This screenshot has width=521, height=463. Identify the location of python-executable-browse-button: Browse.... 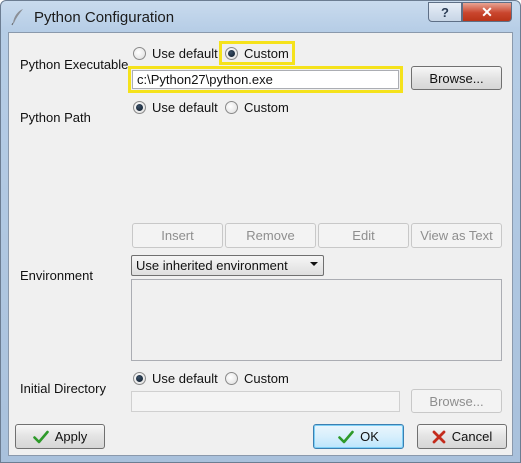
(456, 78).